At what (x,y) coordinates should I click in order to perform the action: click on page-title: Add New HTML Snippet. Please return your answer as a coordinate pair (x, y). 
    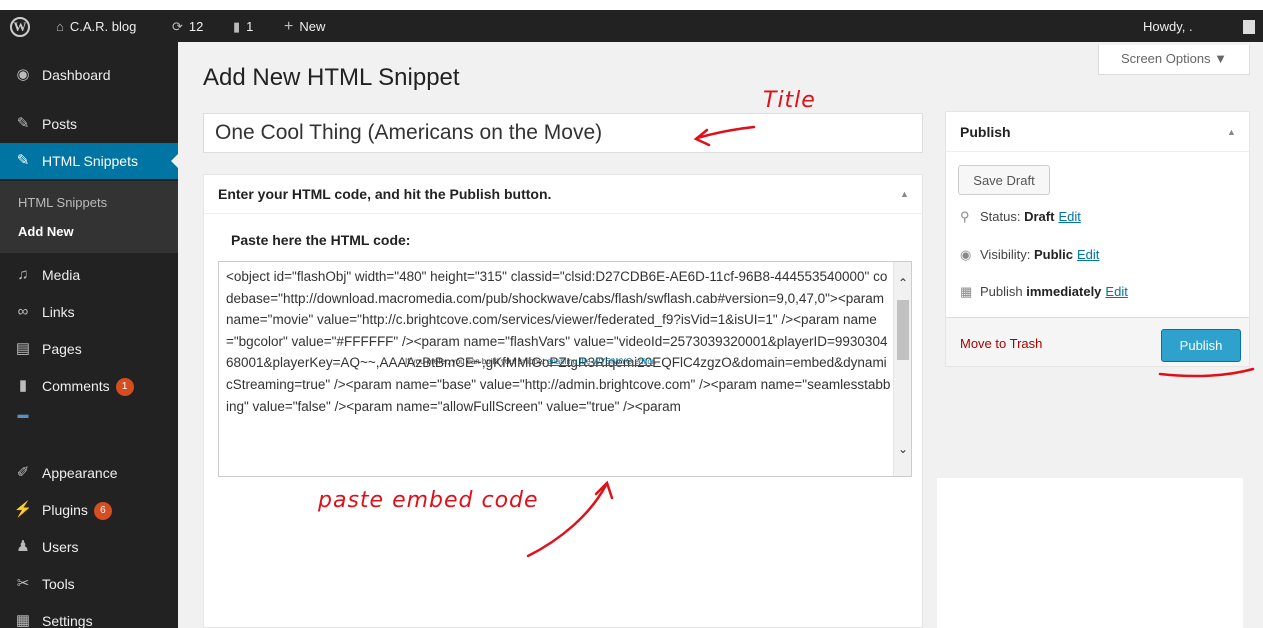
    Looking at the image, I should click on (331, 77).